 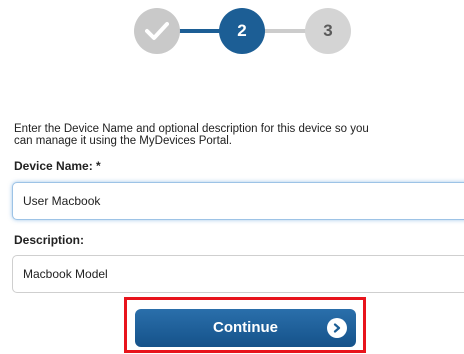 I want to click on stepper-connector-completed, so click(x=199, y=31).